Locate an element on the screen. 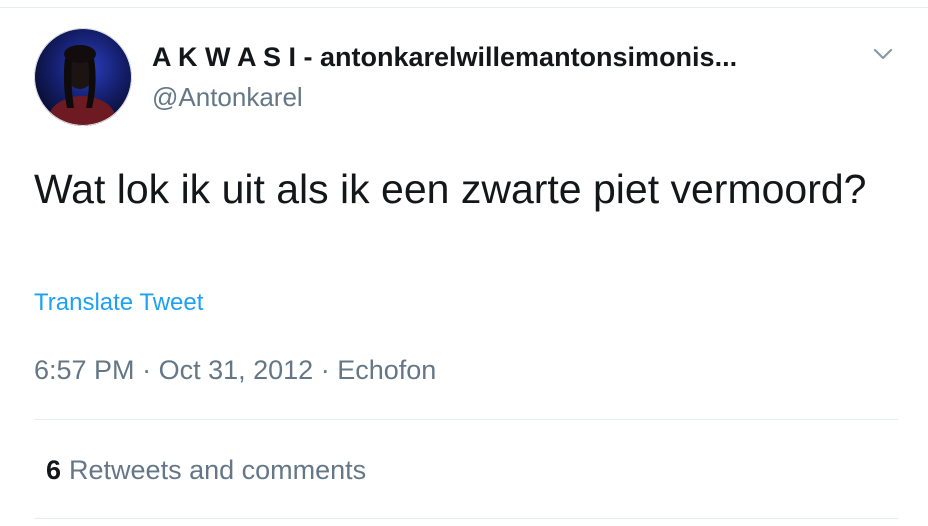  retweets-and-comments-link: 6 Retweets and comments is located at coordinates (206, 470).